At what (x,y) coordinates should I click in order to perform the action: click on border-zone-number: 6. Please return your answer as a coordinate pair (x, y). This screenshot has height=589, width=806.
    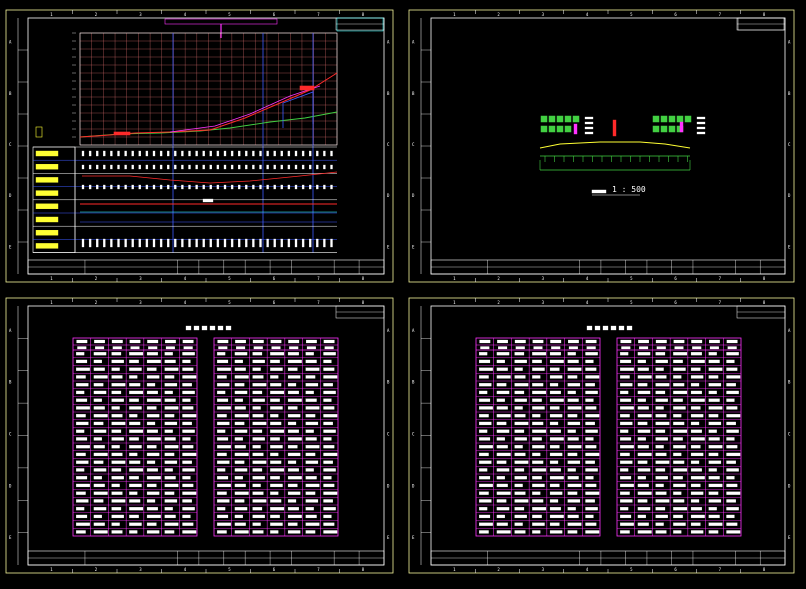
    Looking at the image, I should click on (675, 569).